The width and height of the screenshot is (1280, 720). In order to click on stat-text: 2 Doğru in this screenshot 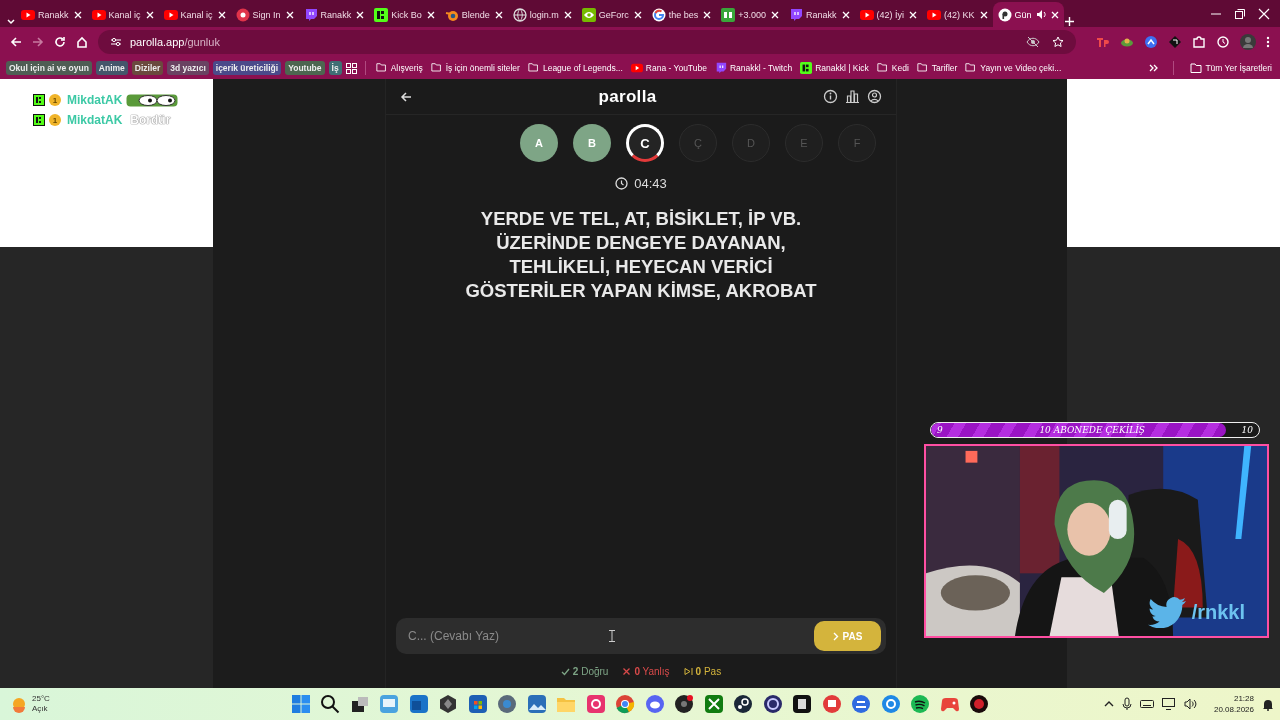, I will do `click(590, 671)`.